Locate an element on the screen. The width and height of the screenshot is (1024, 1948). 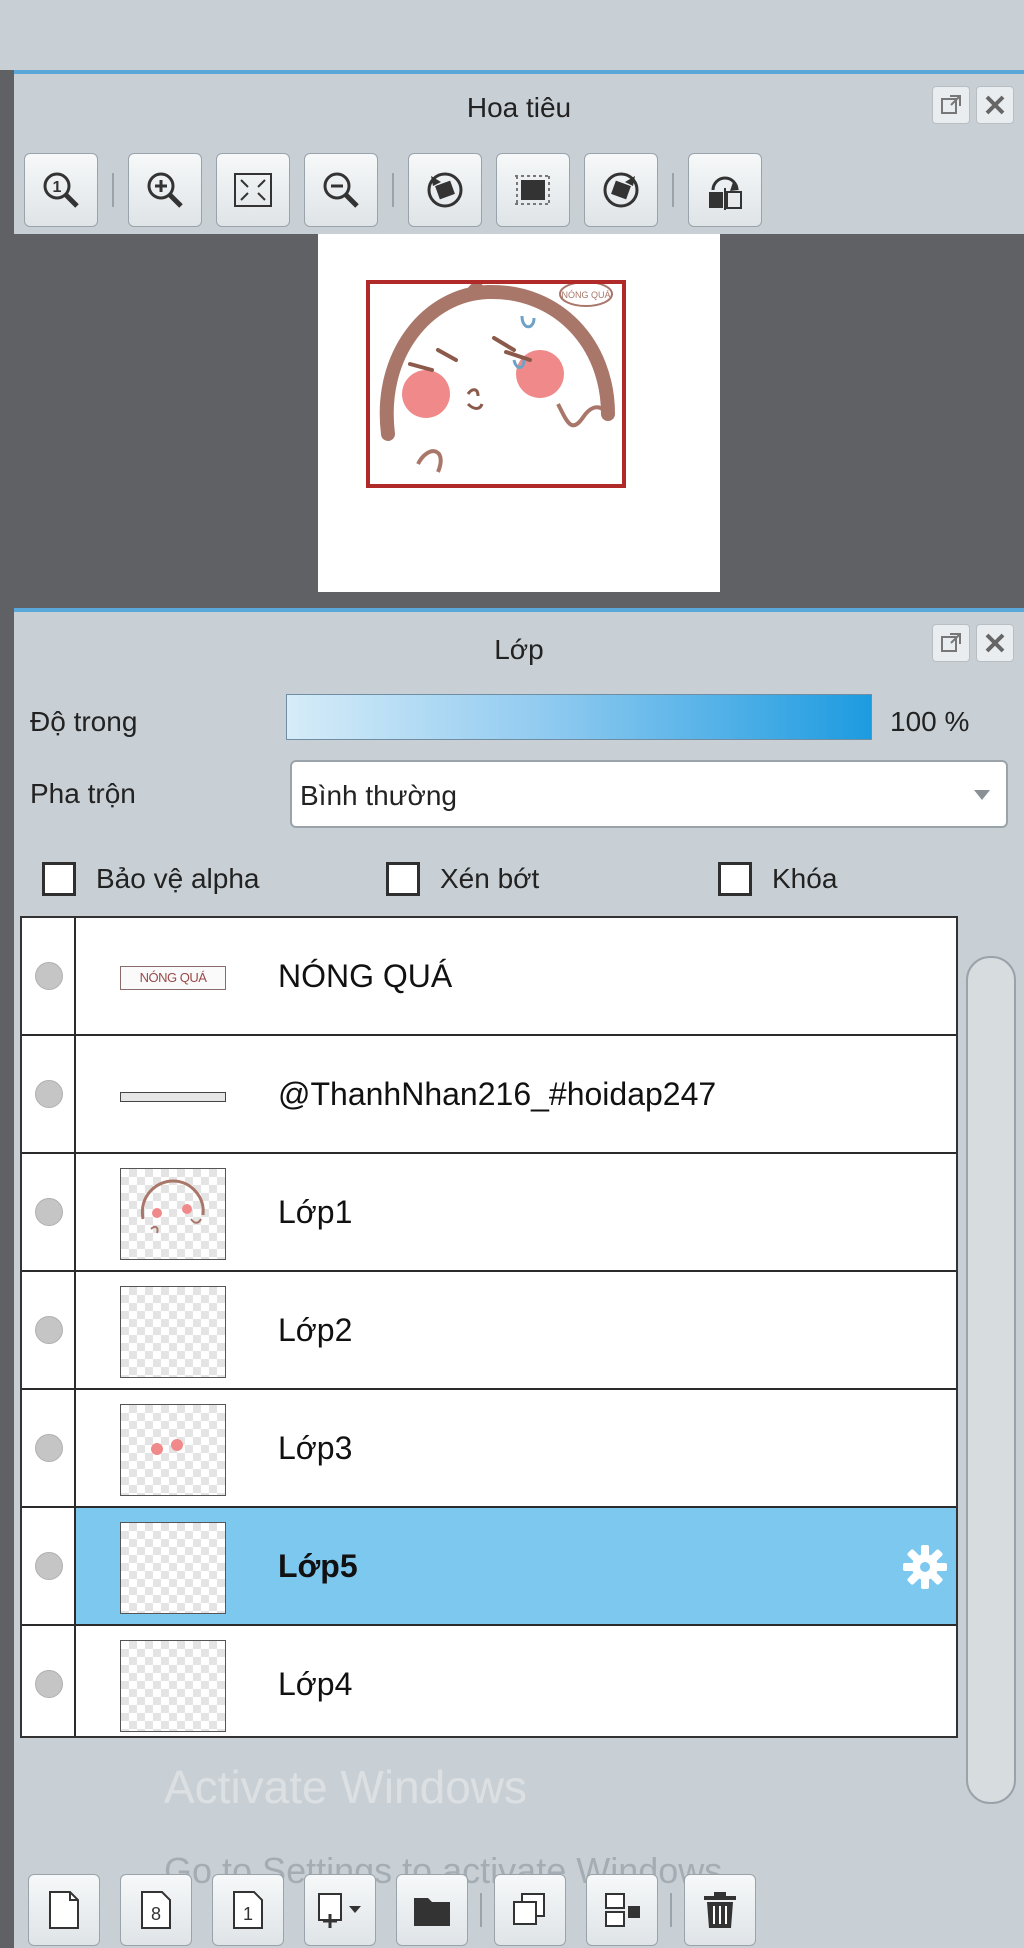
layer-options: Bảo vệ alpha Xén bớt Khóa is located at coordinates (522, 884).